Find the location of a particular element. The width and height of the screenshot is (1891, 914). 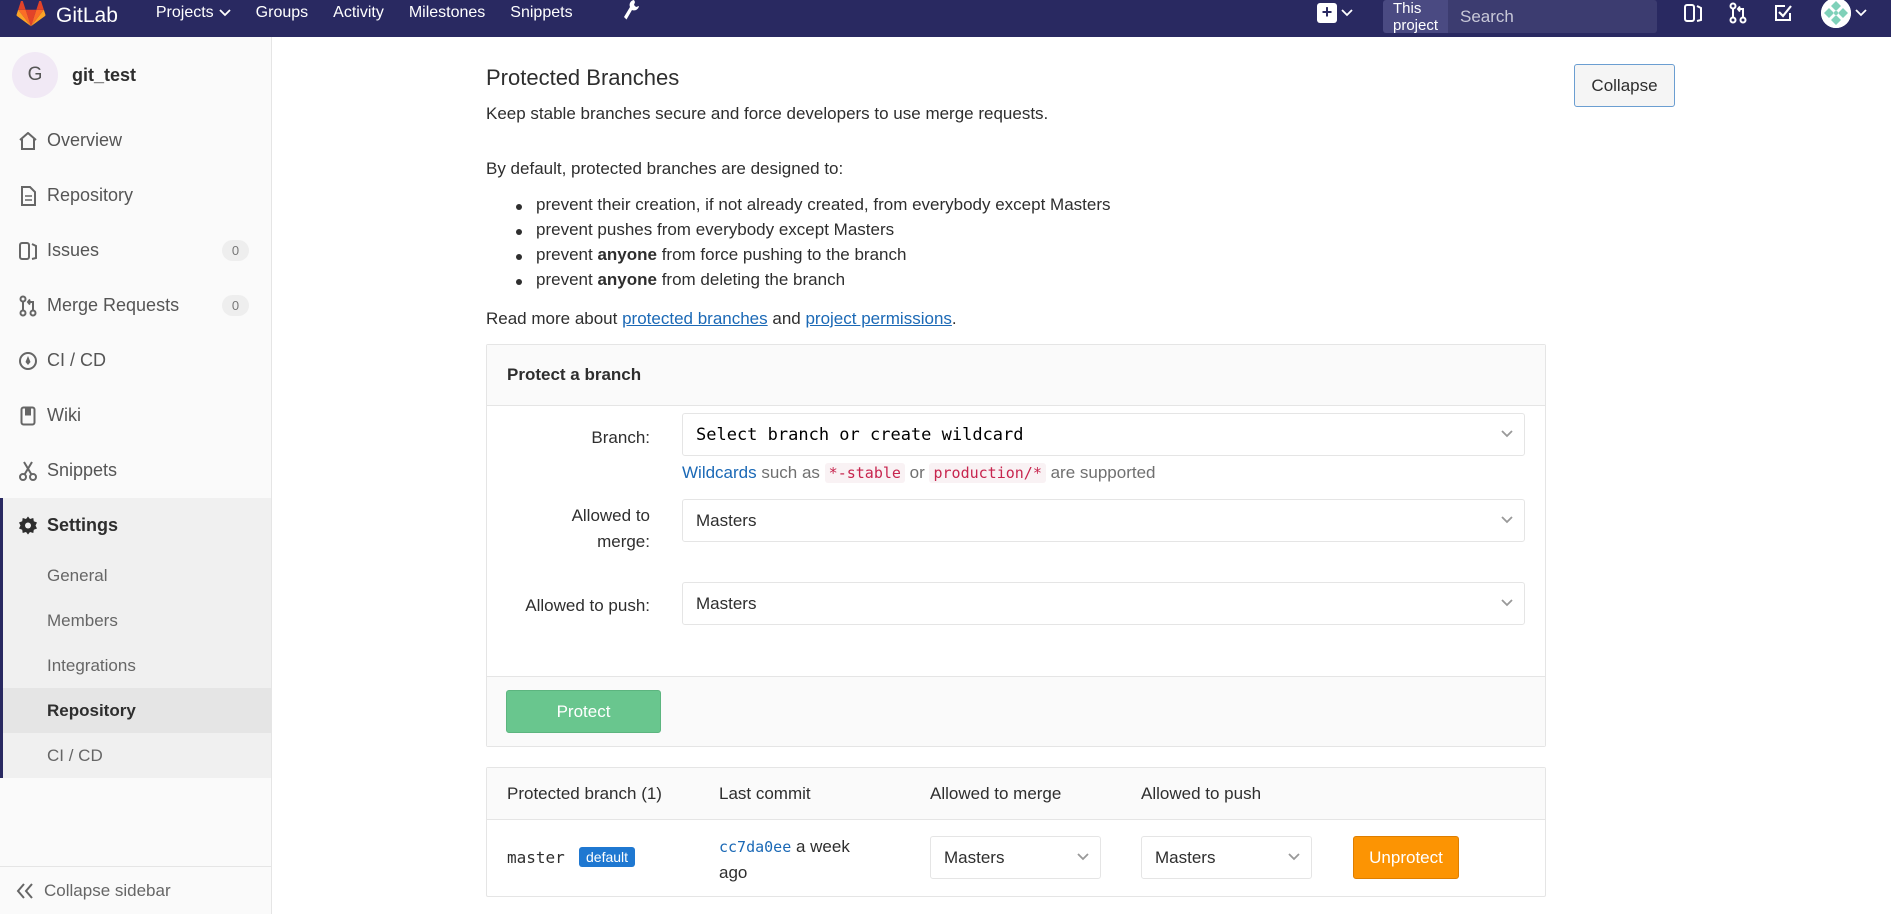

nav-milestones: Milestones is located at coordinates (447, 13).